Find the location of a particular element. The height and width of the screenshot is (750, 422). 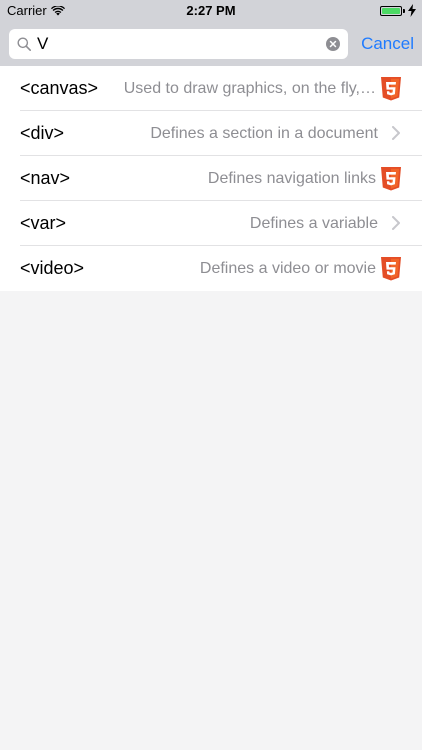

tag-description: Defines navigation links is located at coordinates (291, 178).